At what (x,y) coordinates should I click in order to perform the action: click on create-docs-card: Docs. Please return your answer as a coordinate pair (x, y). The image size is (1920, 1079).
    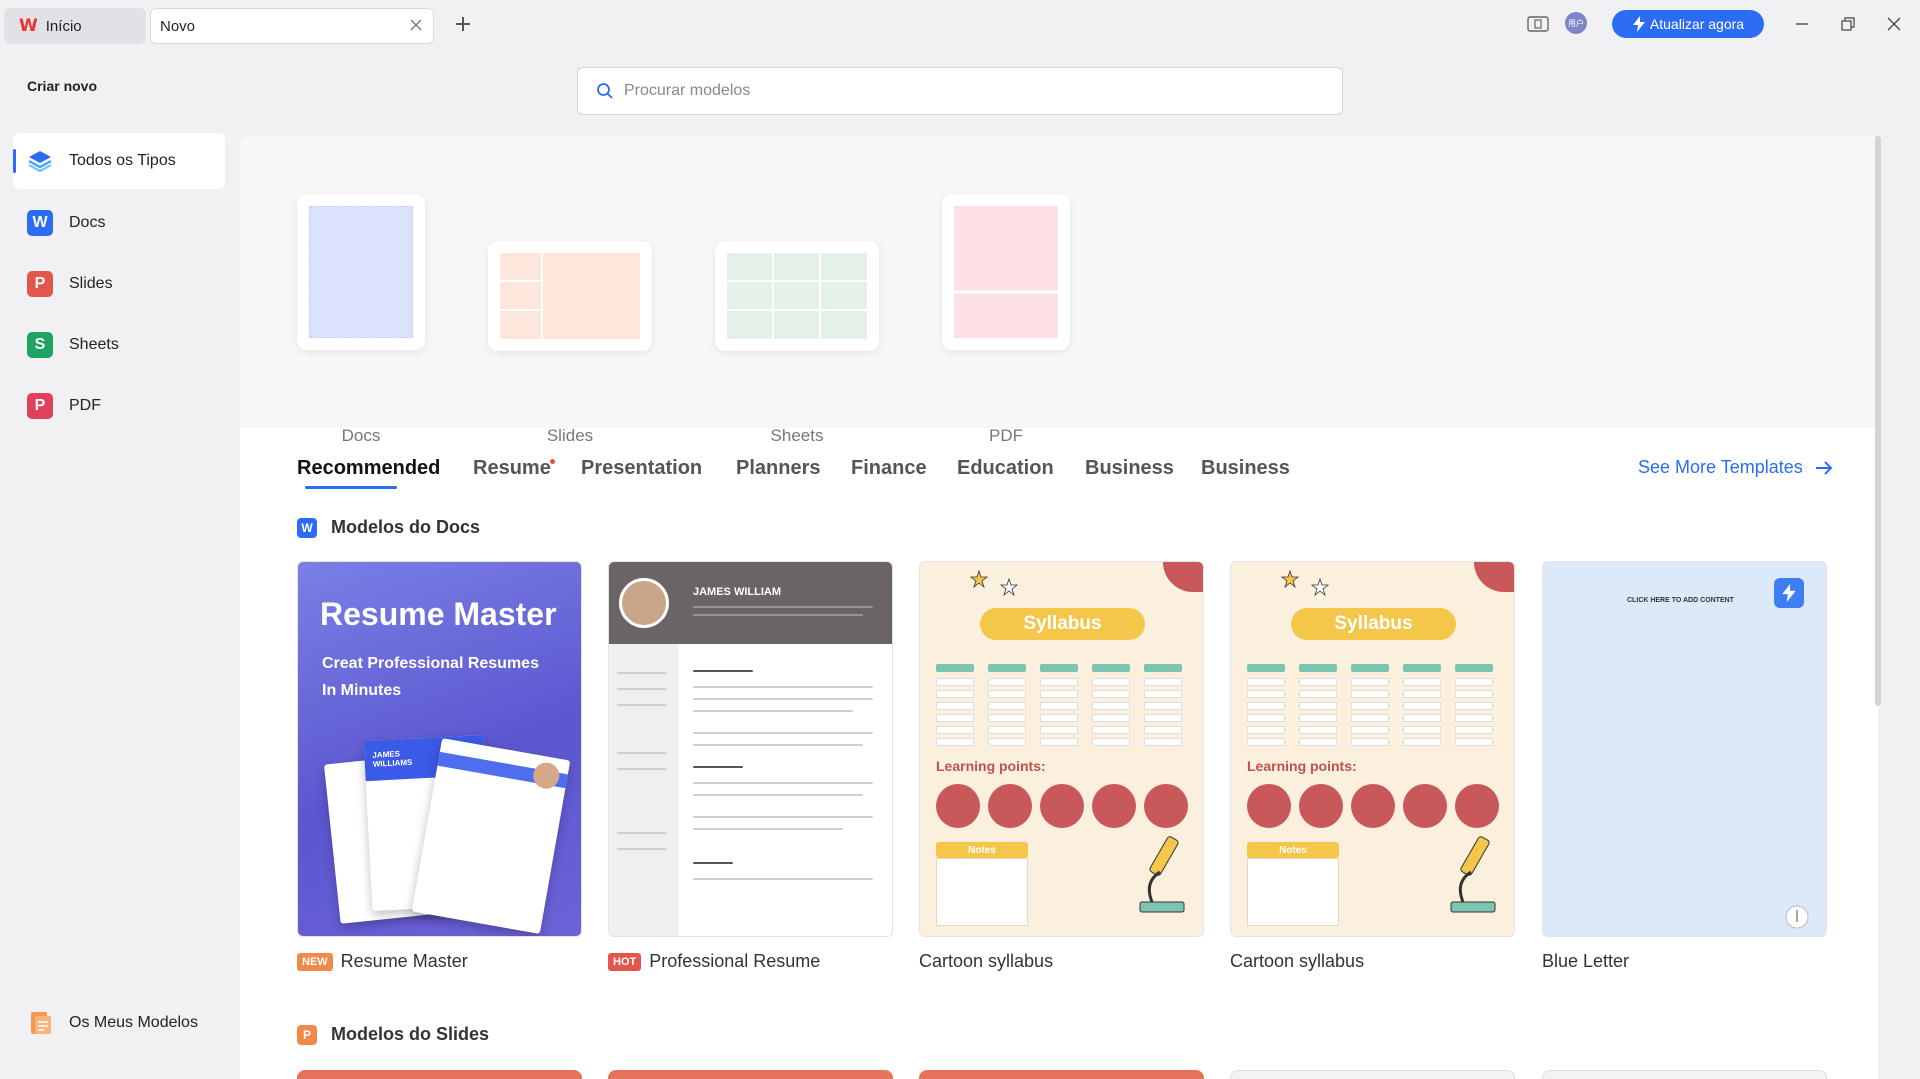
    Looking at the image, I should click on (361, 319).